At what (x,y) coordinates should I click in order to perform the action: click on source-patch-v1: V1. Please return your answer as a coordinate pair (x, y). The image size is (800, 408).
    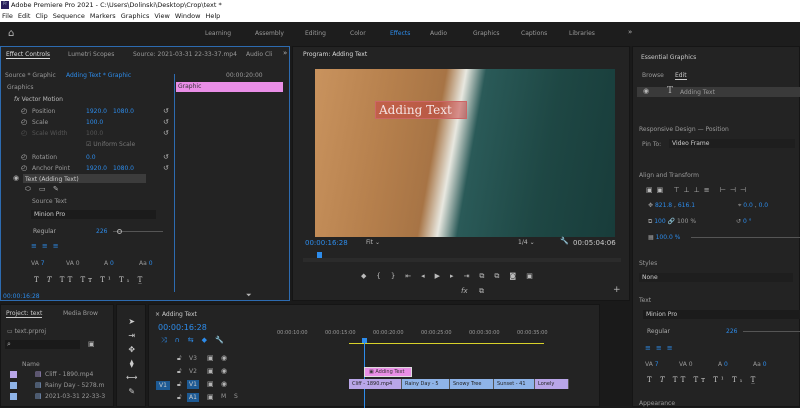
    Looking at the image, I should click on (163, 385).